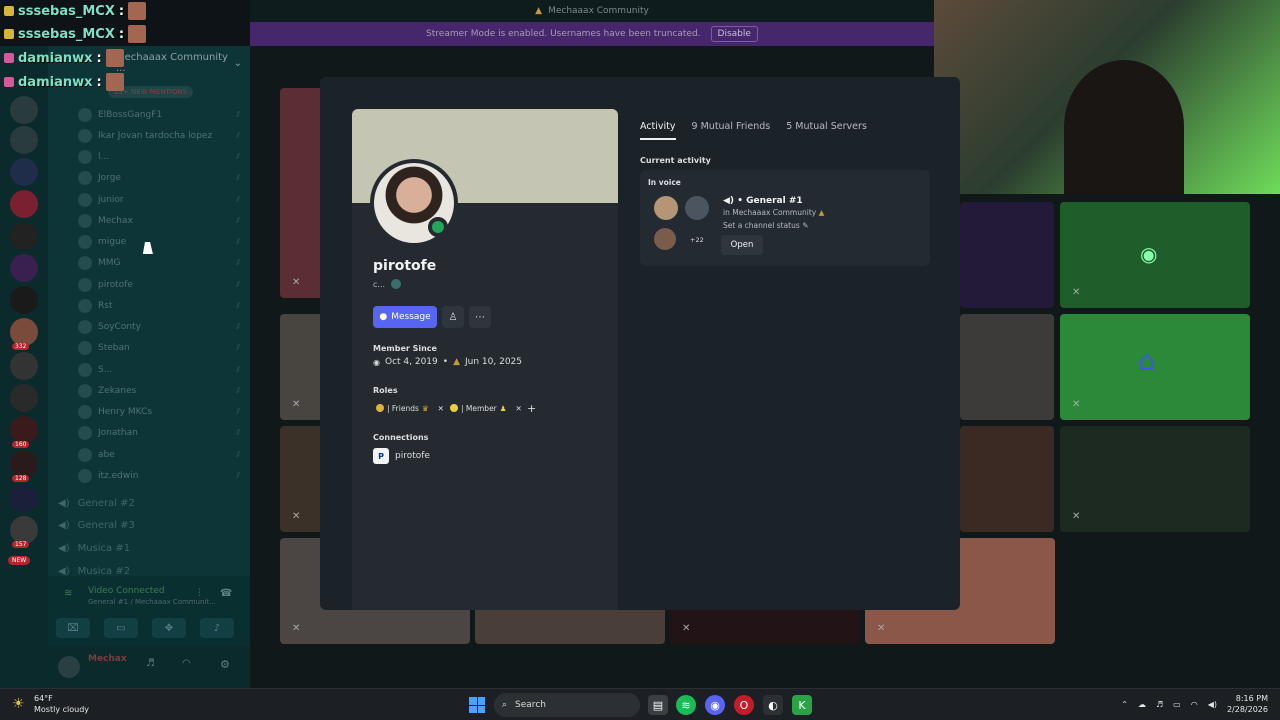 Image resolution: width=1280 pixels, height=720 pixels. I want to click on streamer-silhouette, so click(1124, 127).